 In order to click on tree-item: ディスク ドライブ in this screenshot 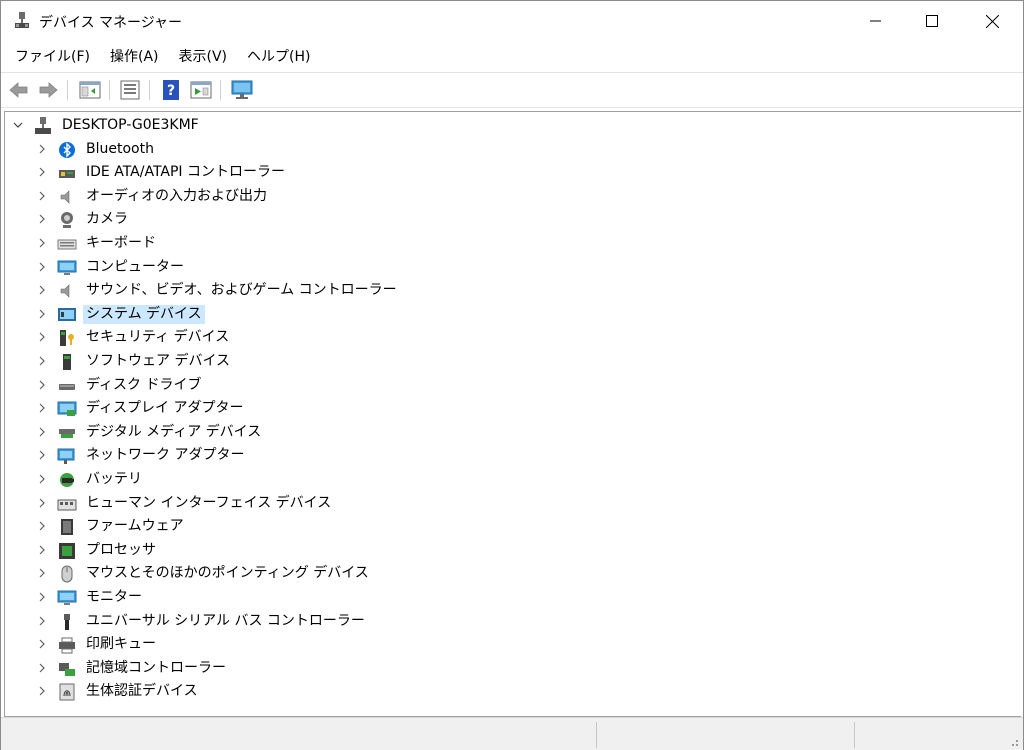, I will do `click(505, 385)`.